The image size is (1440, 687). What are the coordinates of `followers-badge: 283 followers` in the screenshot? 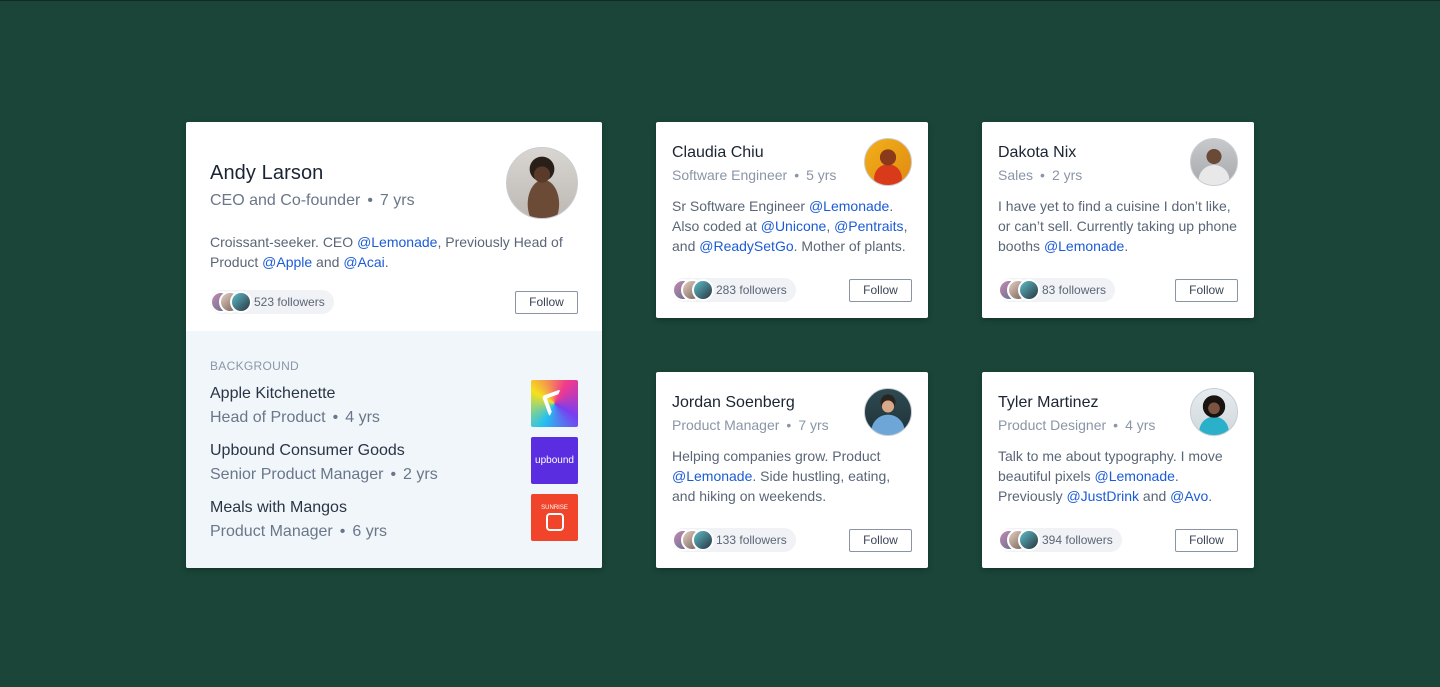 It's located at (734, 290).